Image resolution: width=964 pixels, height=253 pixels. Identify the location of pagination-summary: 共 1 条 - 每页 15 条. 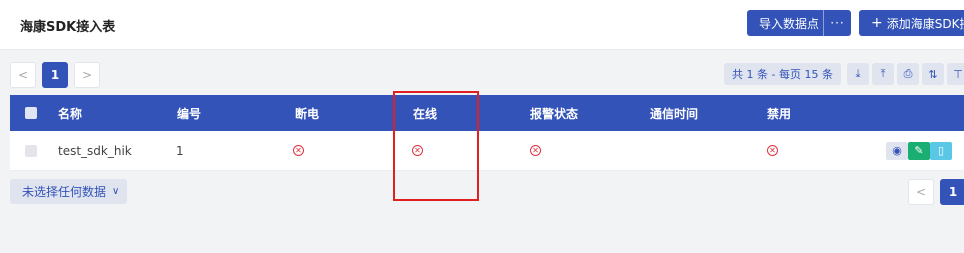
(782, 74).